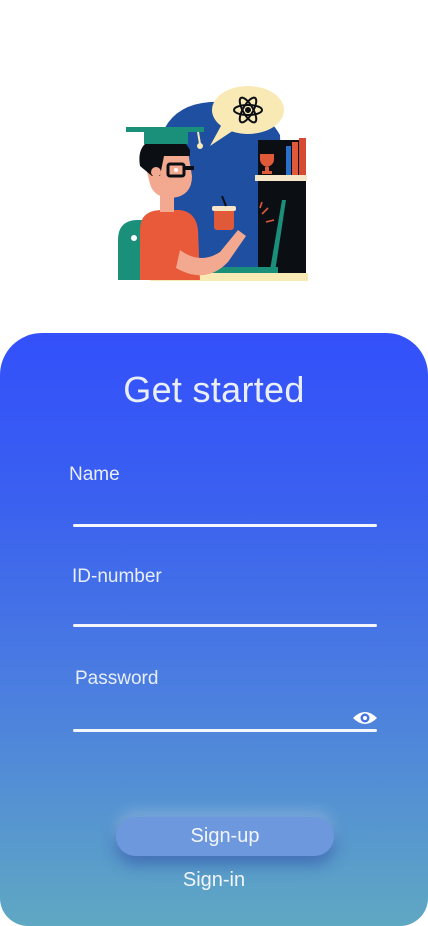  I want to click on id-number-field, so click(210, 609).